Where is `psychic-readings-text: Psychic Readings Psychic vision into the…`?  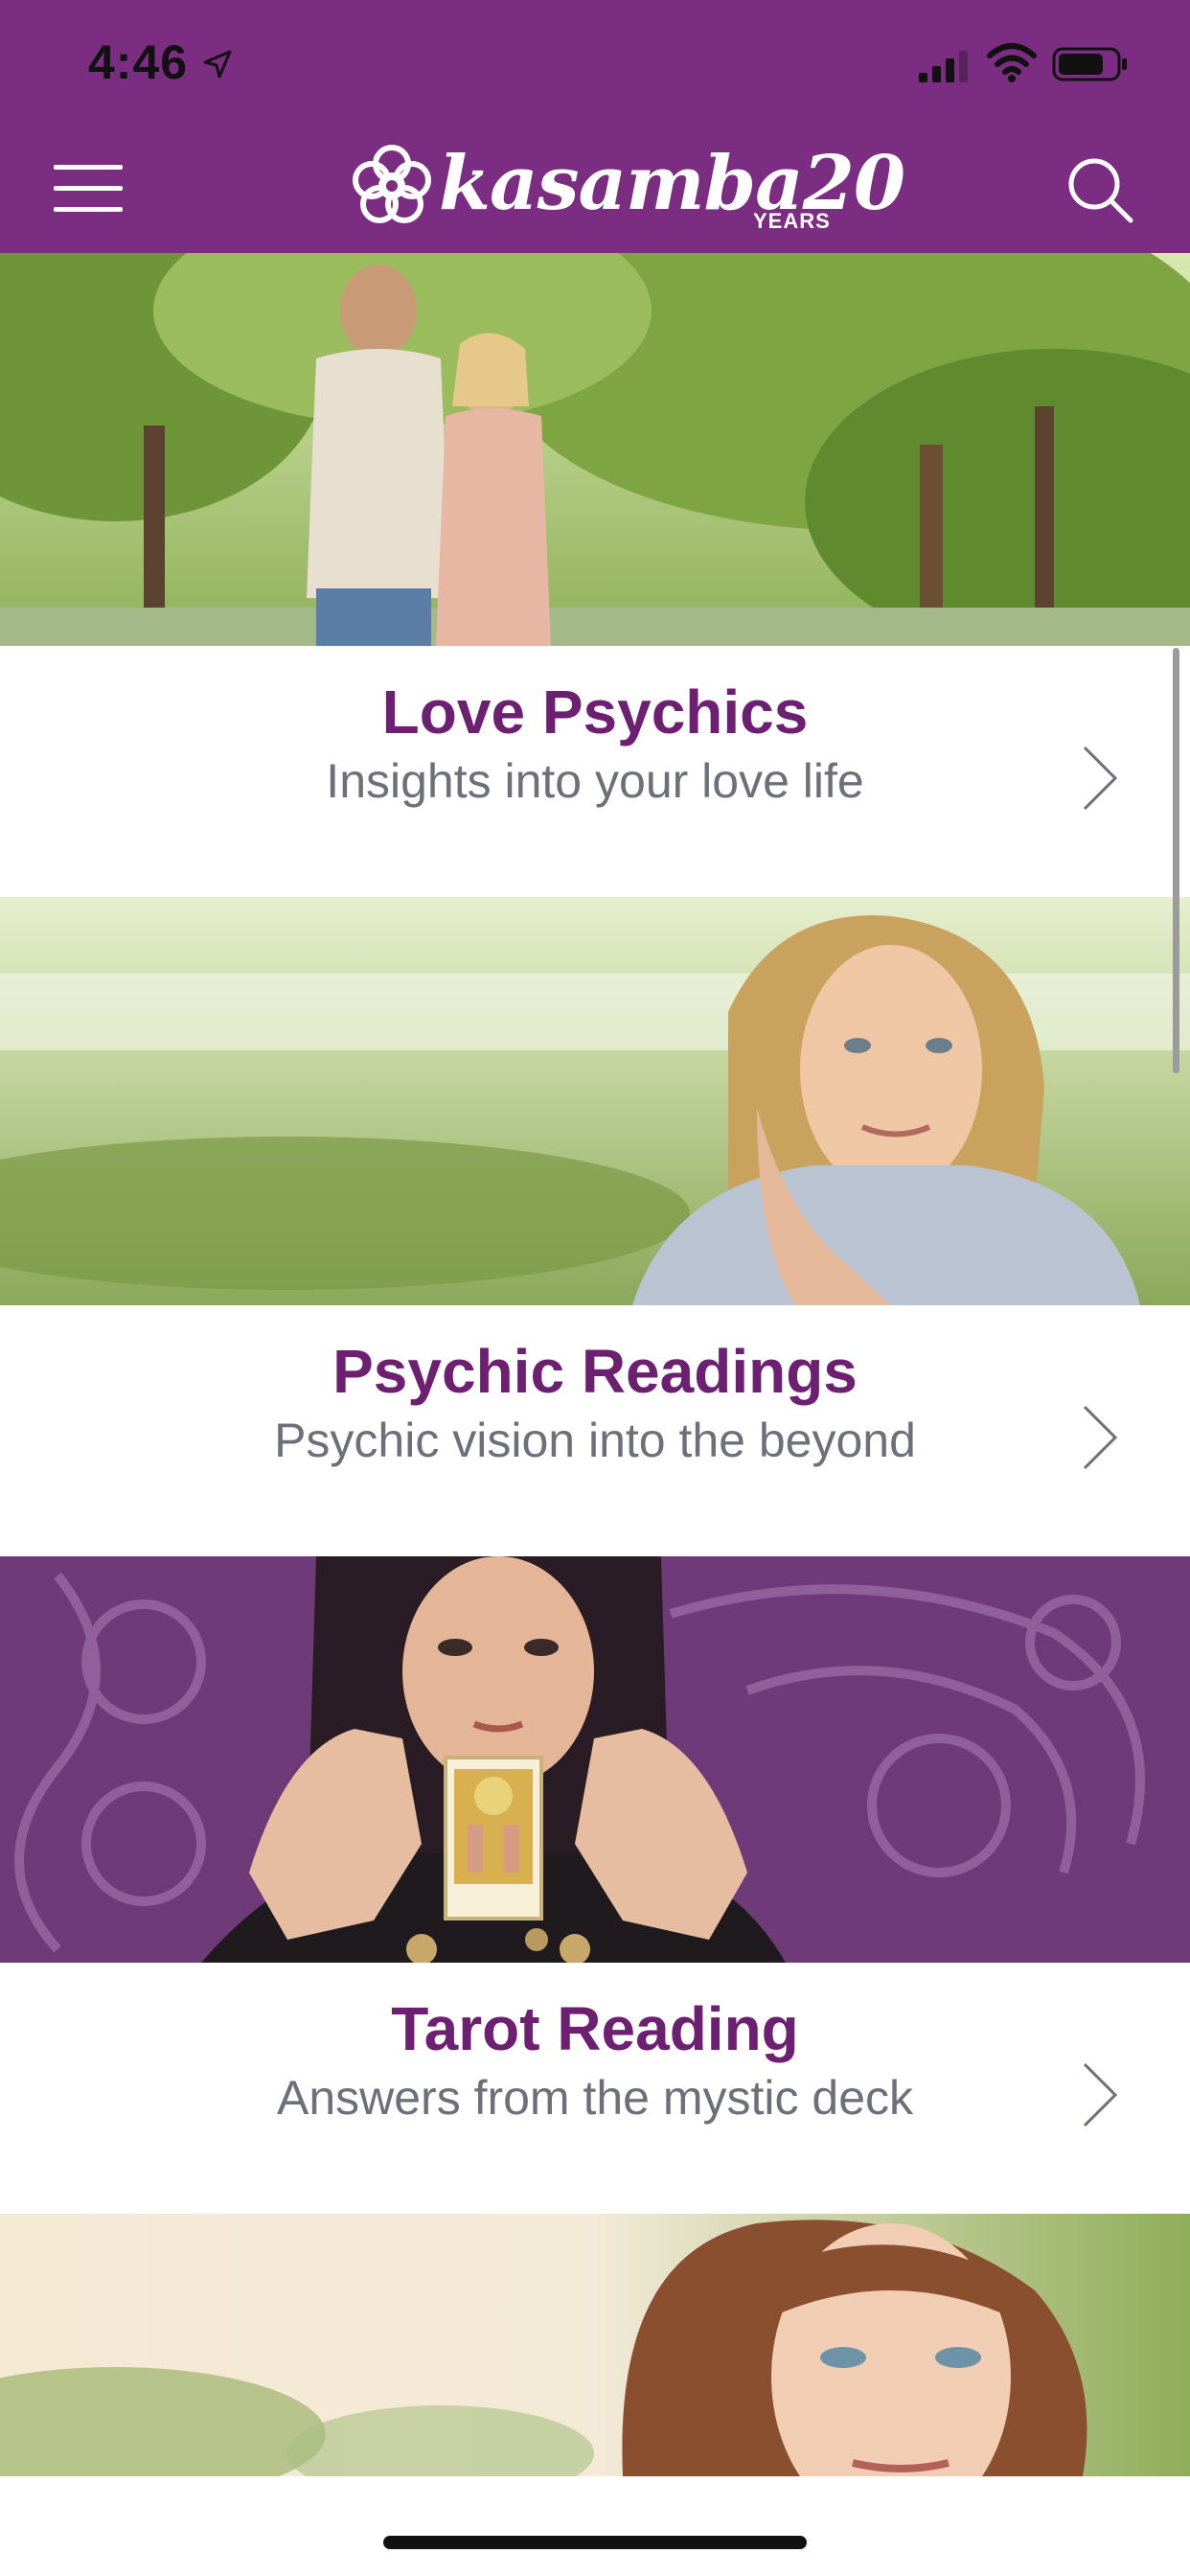
psychic-readings-text: Psychic Readings Psychic vision into the… is located at coordinates (595, 1430).